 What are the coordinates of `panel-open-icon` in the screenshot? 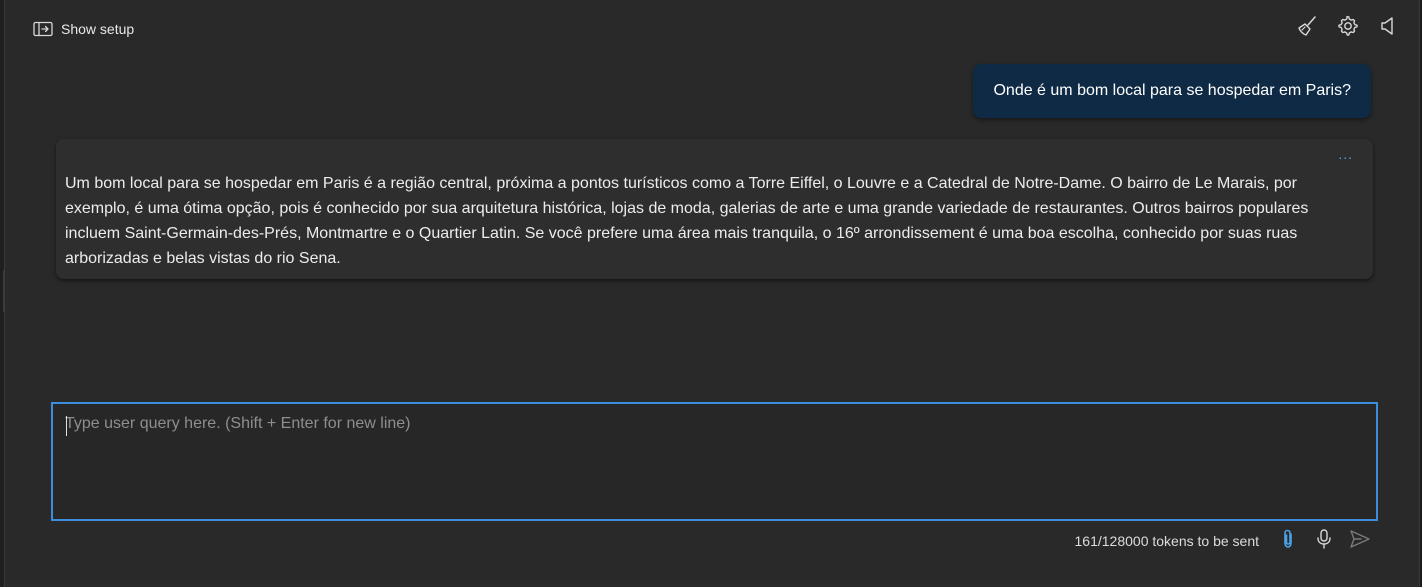 It's located at (43, 29).